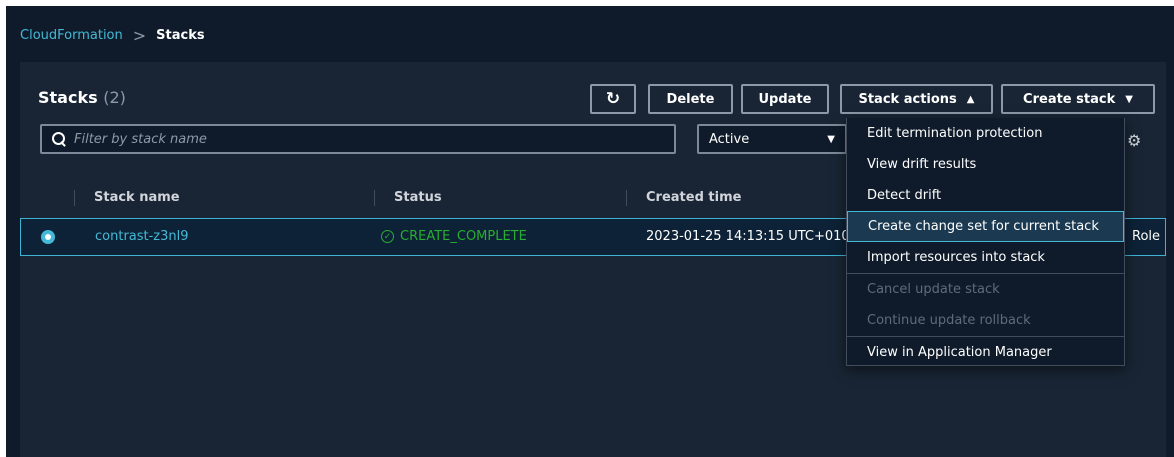  Describe the element at coordinates (1069, 99) in the screenshot. I see `create-stack-label: Create stack` at that location.